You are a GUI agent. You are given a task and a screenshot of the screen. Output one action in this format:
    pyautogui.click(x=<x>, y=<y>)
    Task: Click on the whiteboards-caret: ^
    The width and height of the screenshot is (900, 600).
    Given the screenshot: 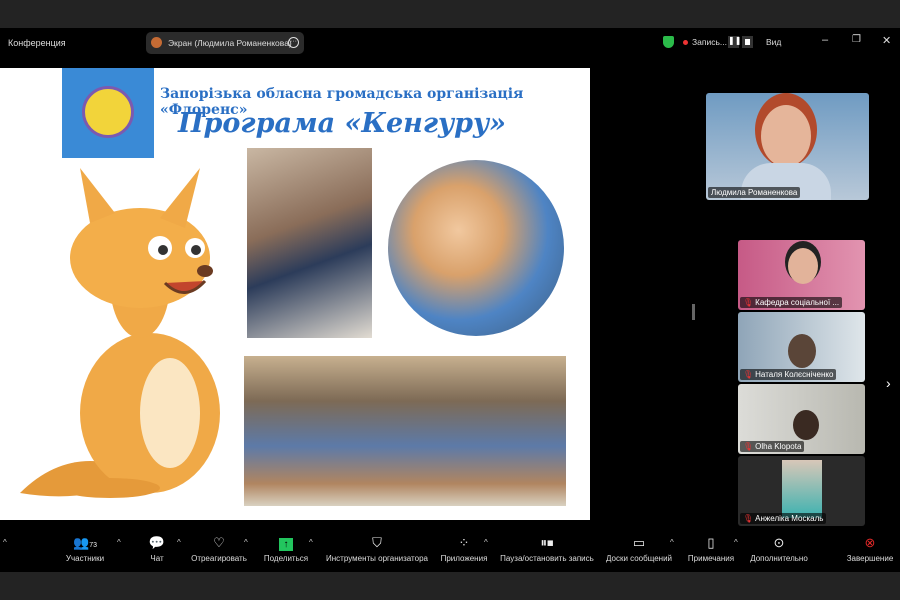 What is the action you would take?
    pyautogui.click(x=672, y=542)
    